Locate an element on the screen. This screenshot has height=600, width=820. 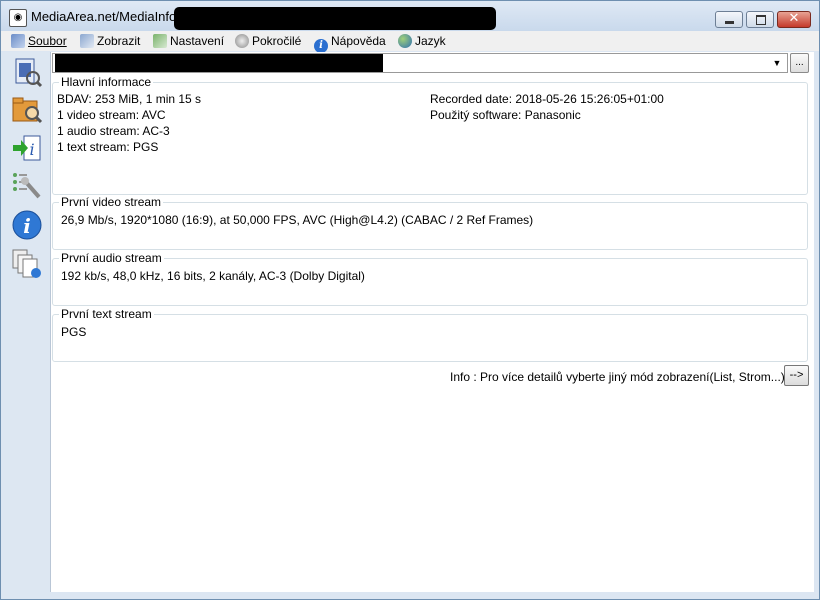
close-icon: ✕ is located at coordinates (794, 18).